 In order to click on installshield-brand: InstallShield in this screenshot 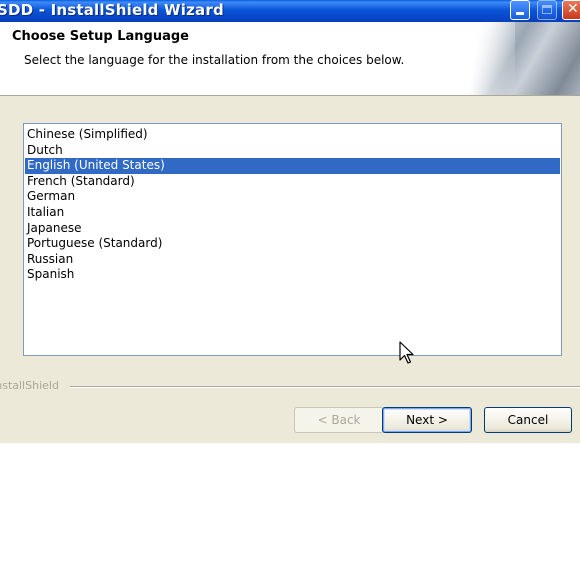, I will do `click(29, 385)`.